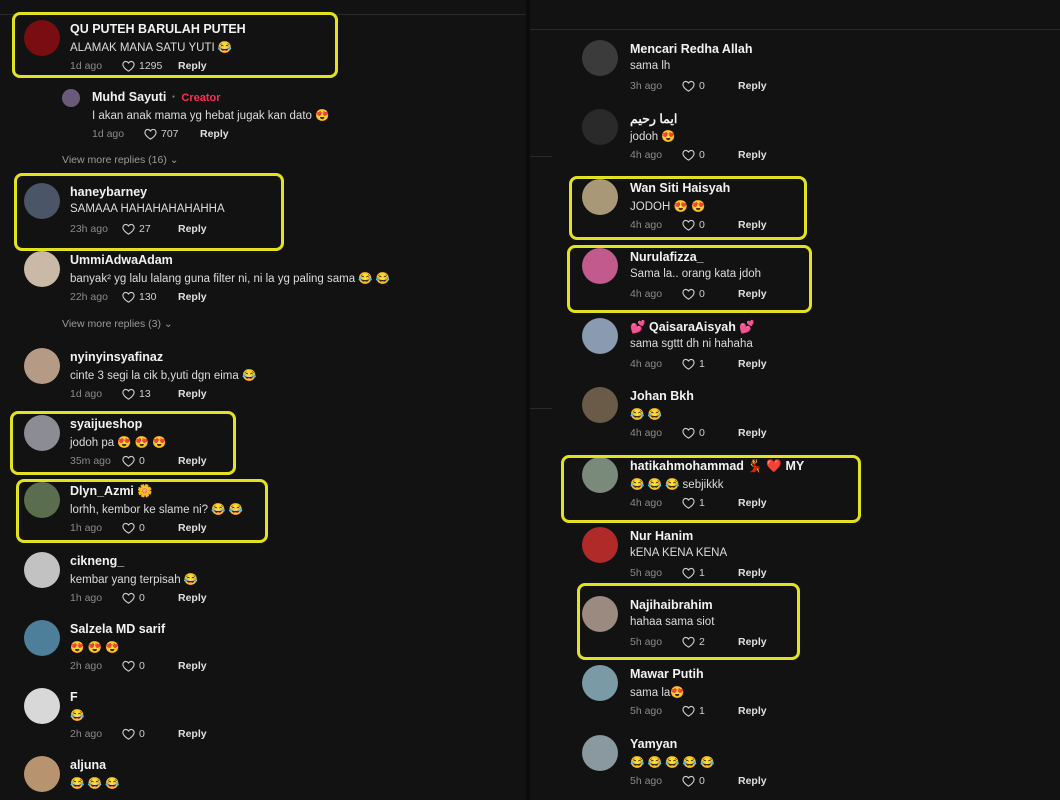 Image resolution: width=1060 pixels, height=800 pixels. Describe the element at coordinates (150, 297) in the screenshot. I see `like-button: 130` at that location.